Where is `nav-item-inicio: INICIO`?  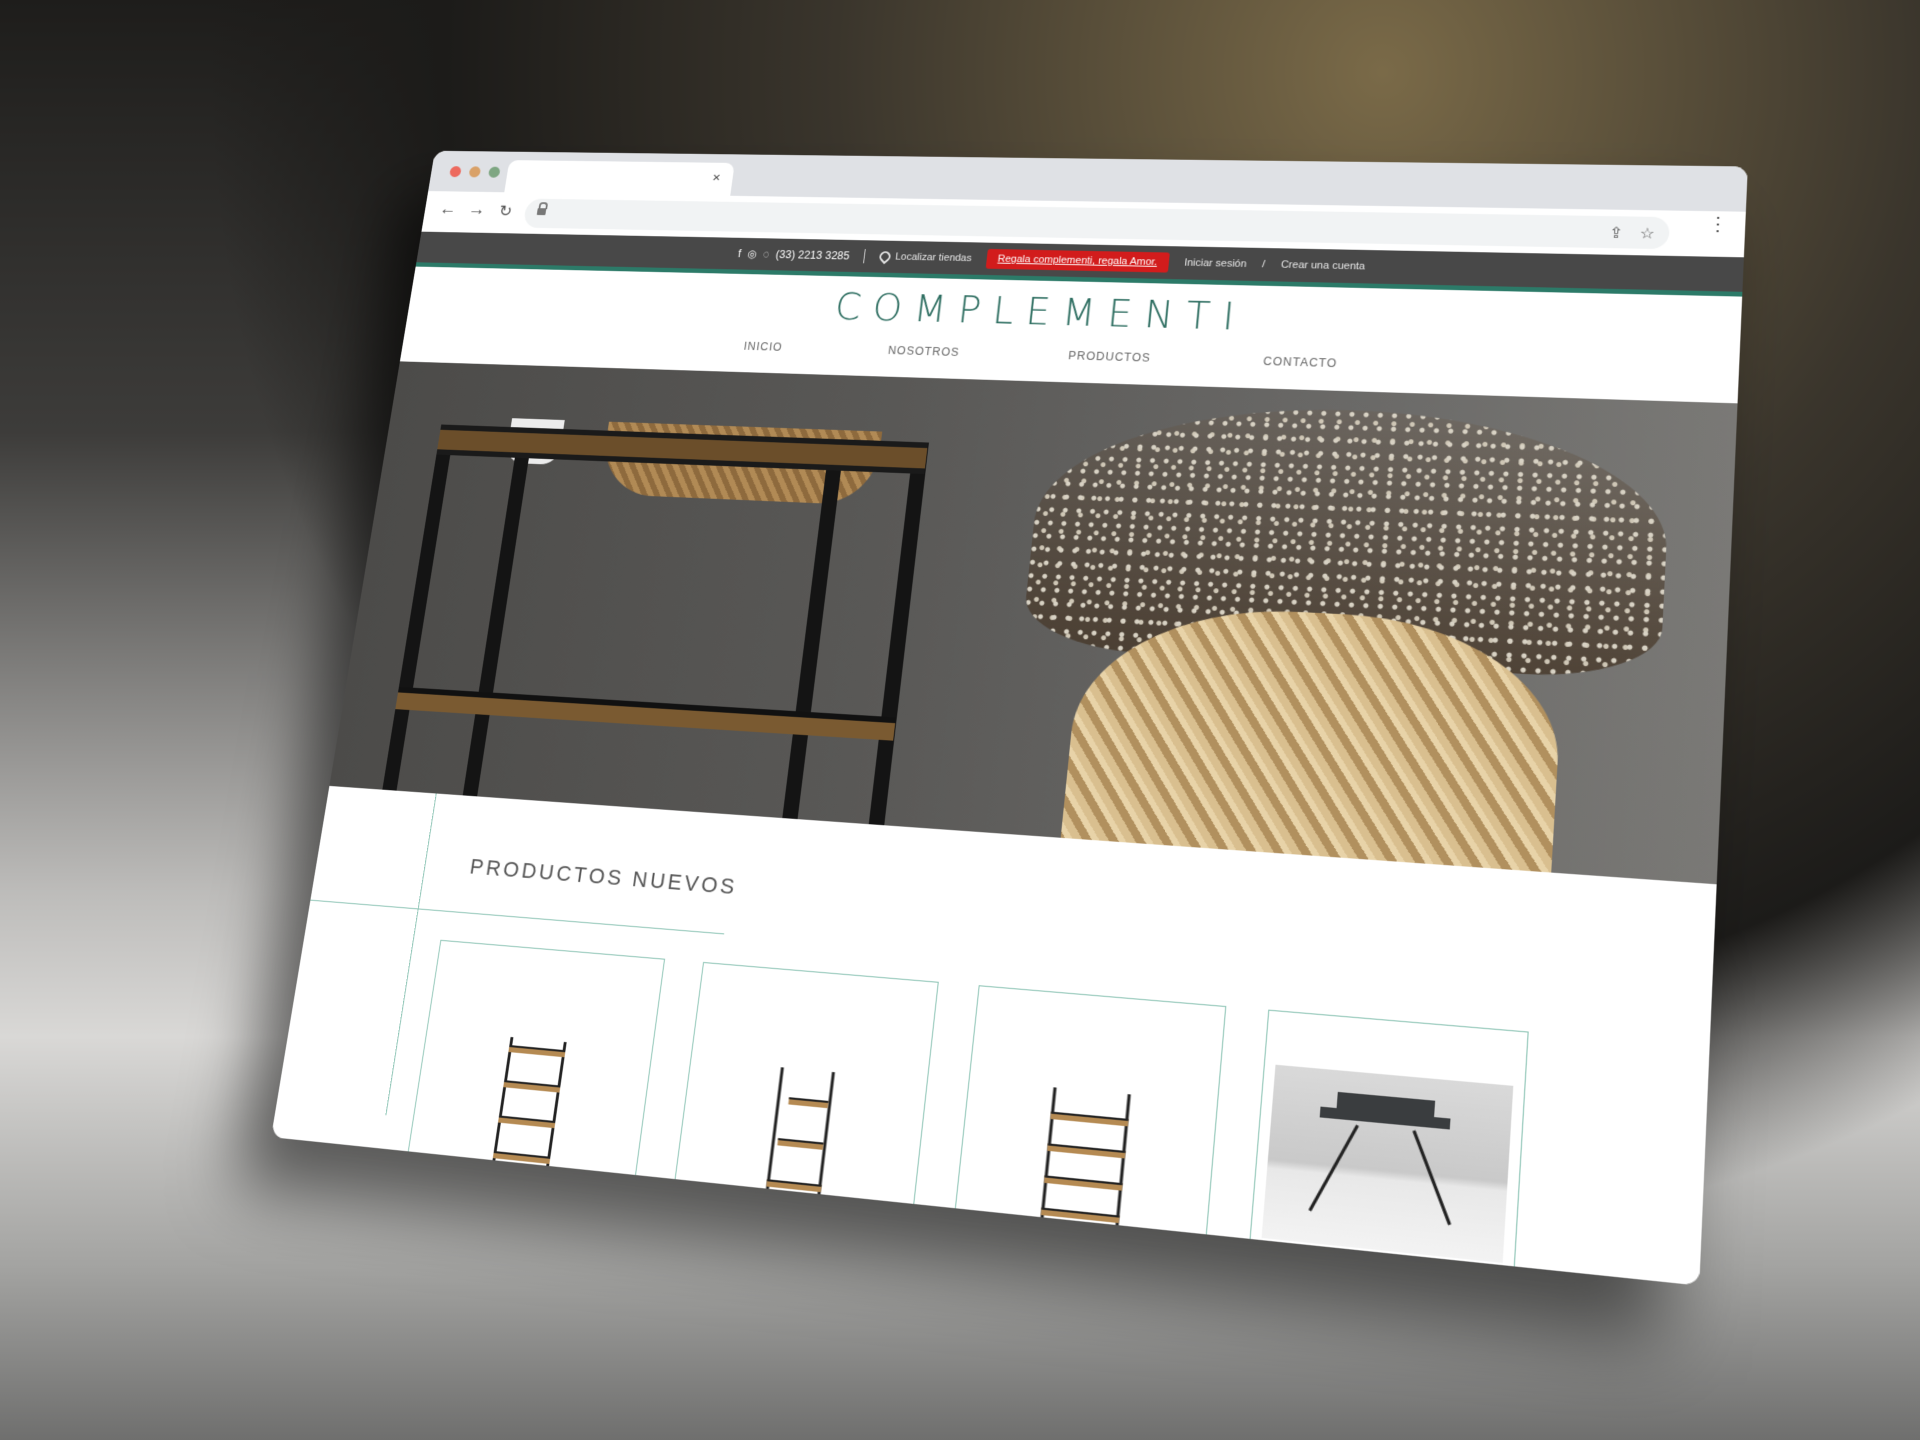 nav-item-inicio: INICIO is located at coordinates (763, 347).